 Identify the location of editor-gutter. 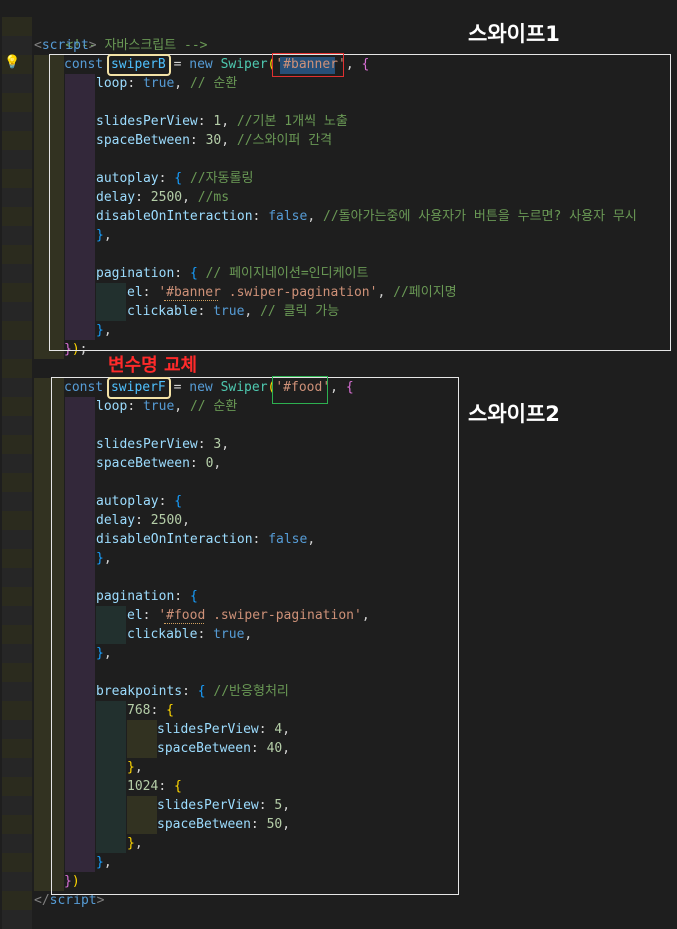
(17, 464).